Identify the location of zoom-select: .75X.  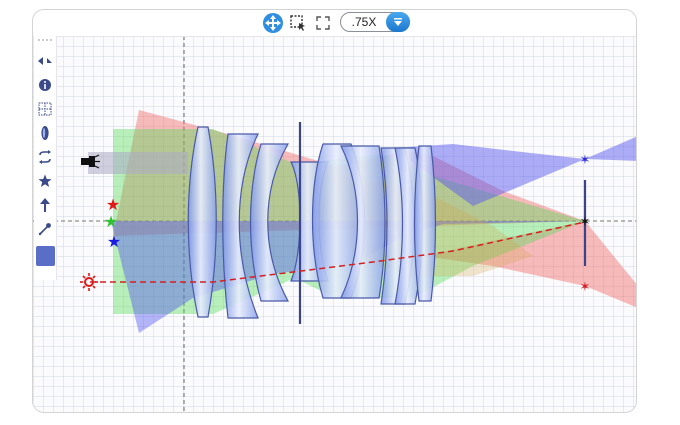
(375, 22).